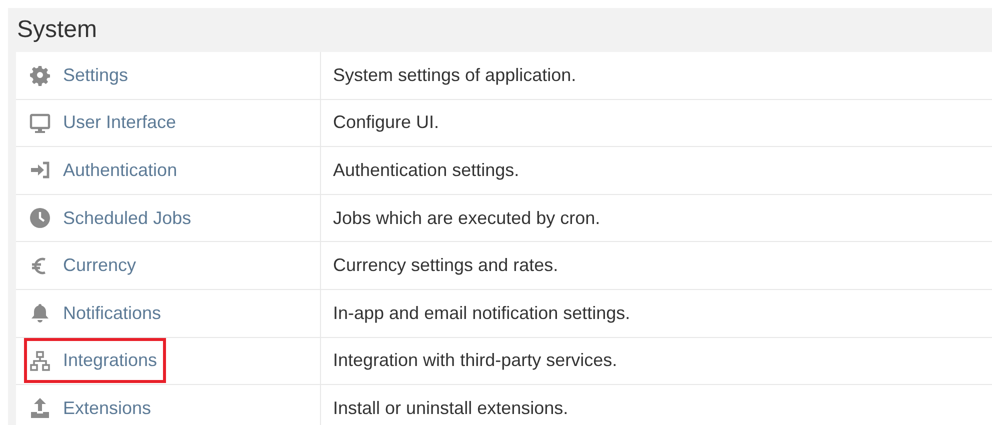 This screenshot has height=425, width=992. Describe the element at coordinates (426, 170) in the screenshot. I see `description-text: Authentication settings.` at that location.